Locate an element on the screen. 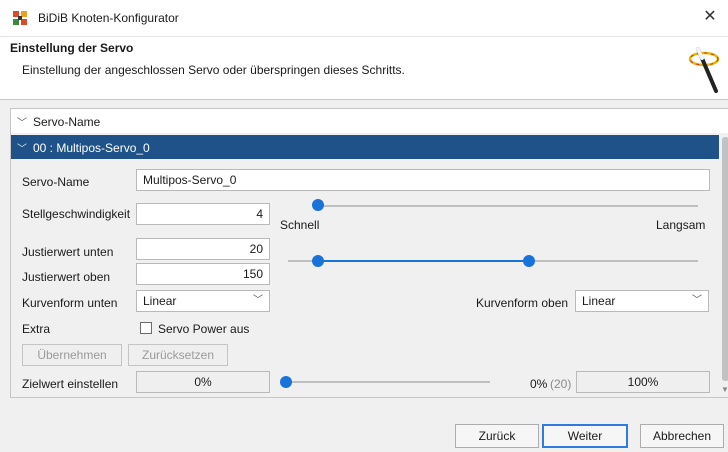 The height and width of the screenshot is (452, 728). target-label: Zielwert einstellen is located at coordinates (70, 384).